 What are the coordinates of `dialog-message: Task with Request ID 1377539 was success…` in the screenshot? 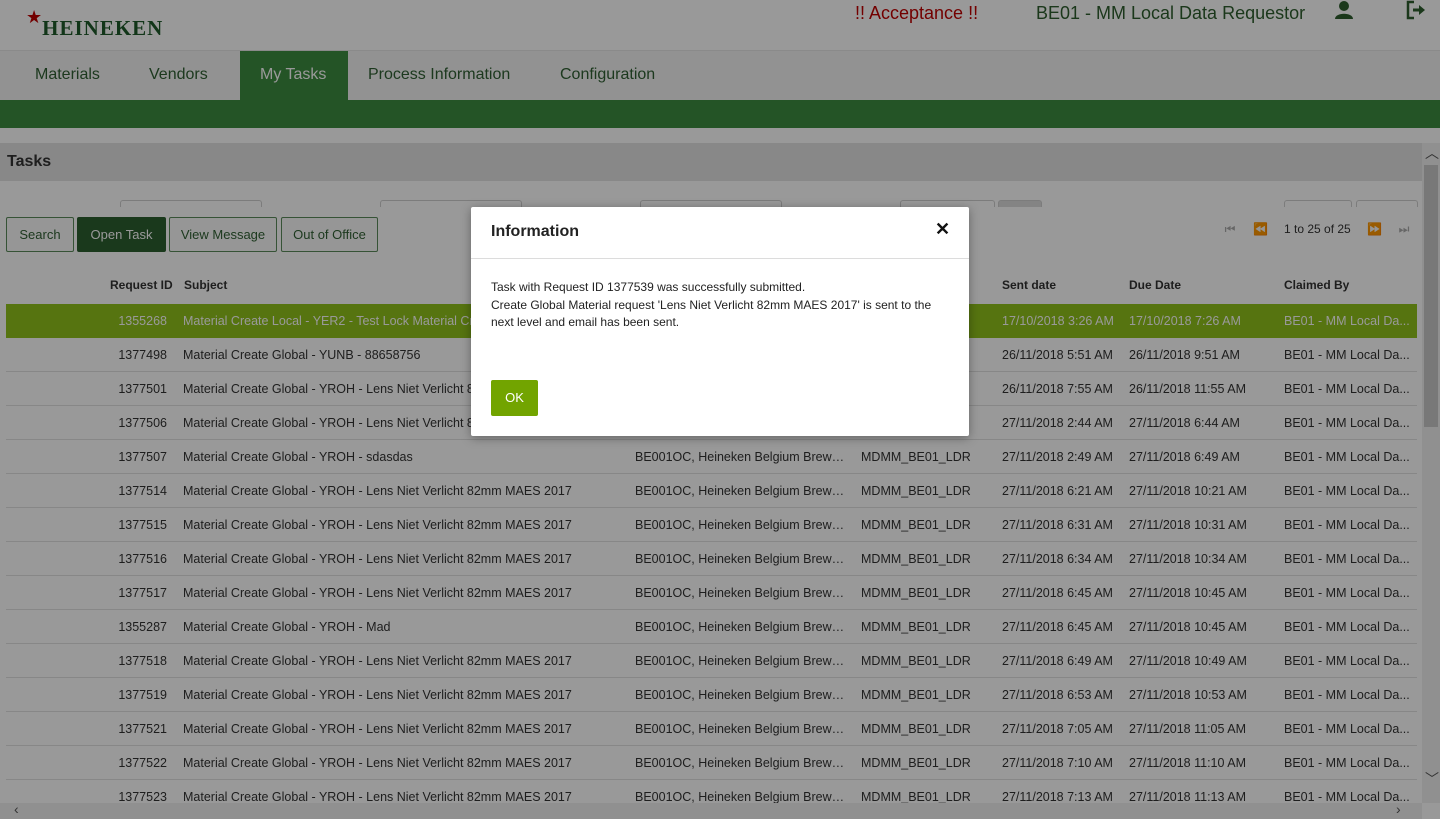 It's located at (721, 305).